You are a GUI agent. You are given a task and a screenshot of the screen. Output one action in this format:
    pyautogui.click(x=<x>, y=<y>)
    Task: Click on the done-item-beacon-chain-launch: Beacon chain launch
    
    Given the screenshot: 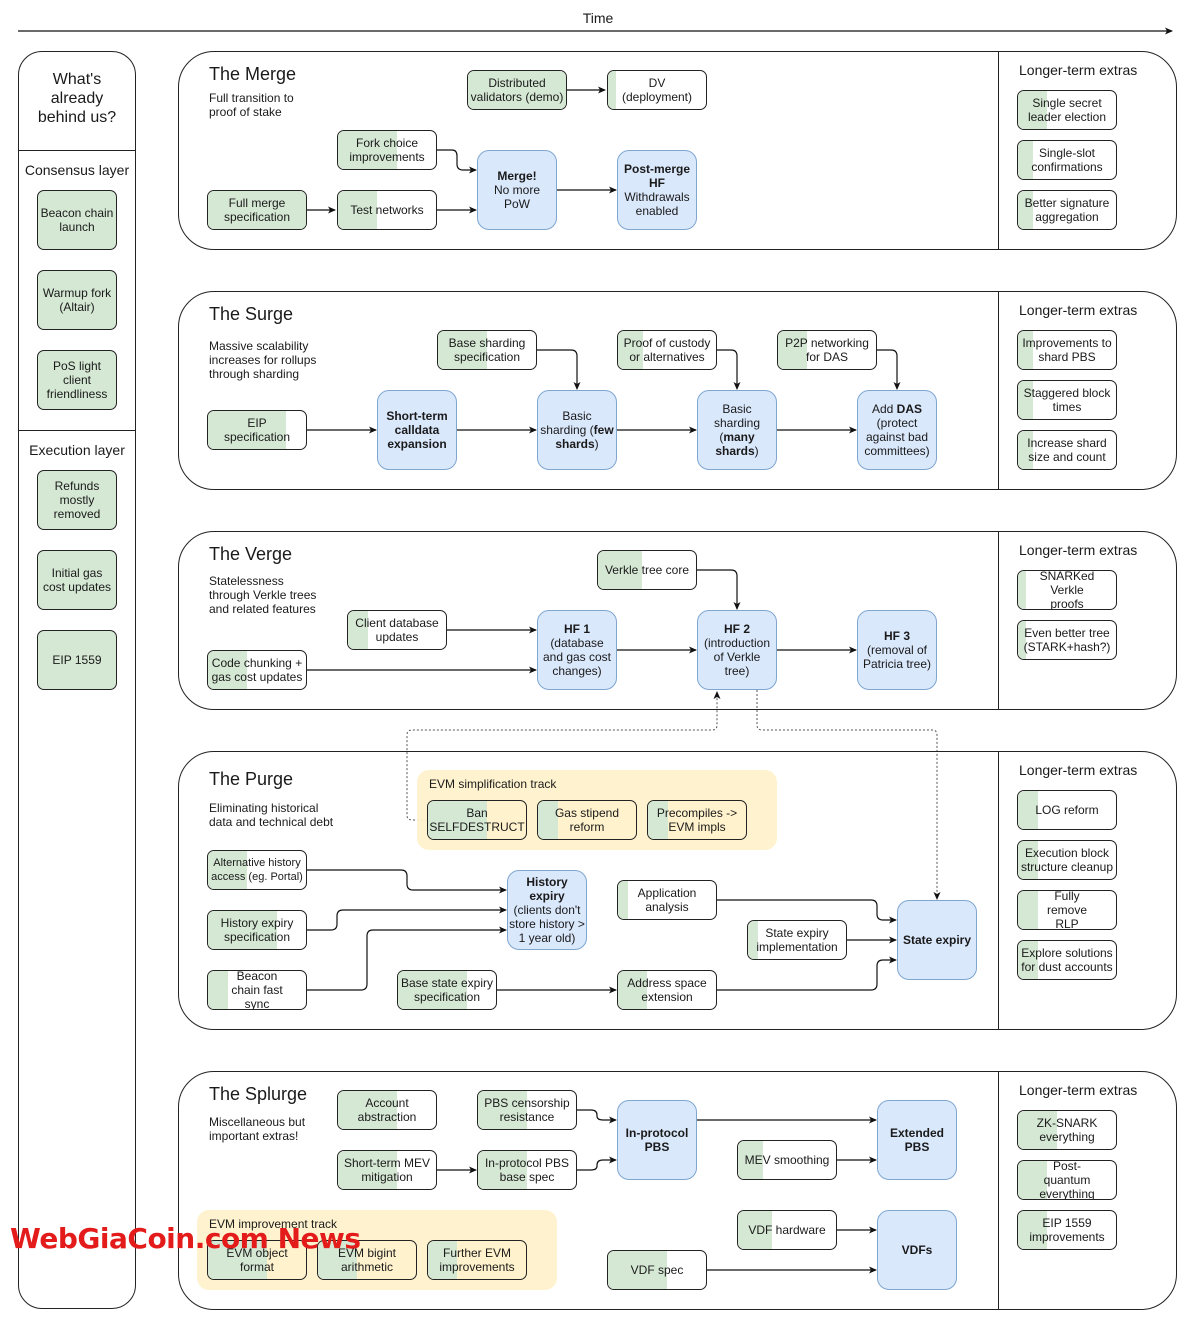 What is the action you would take?
    pyautogui.click(x=77, y=220)
    